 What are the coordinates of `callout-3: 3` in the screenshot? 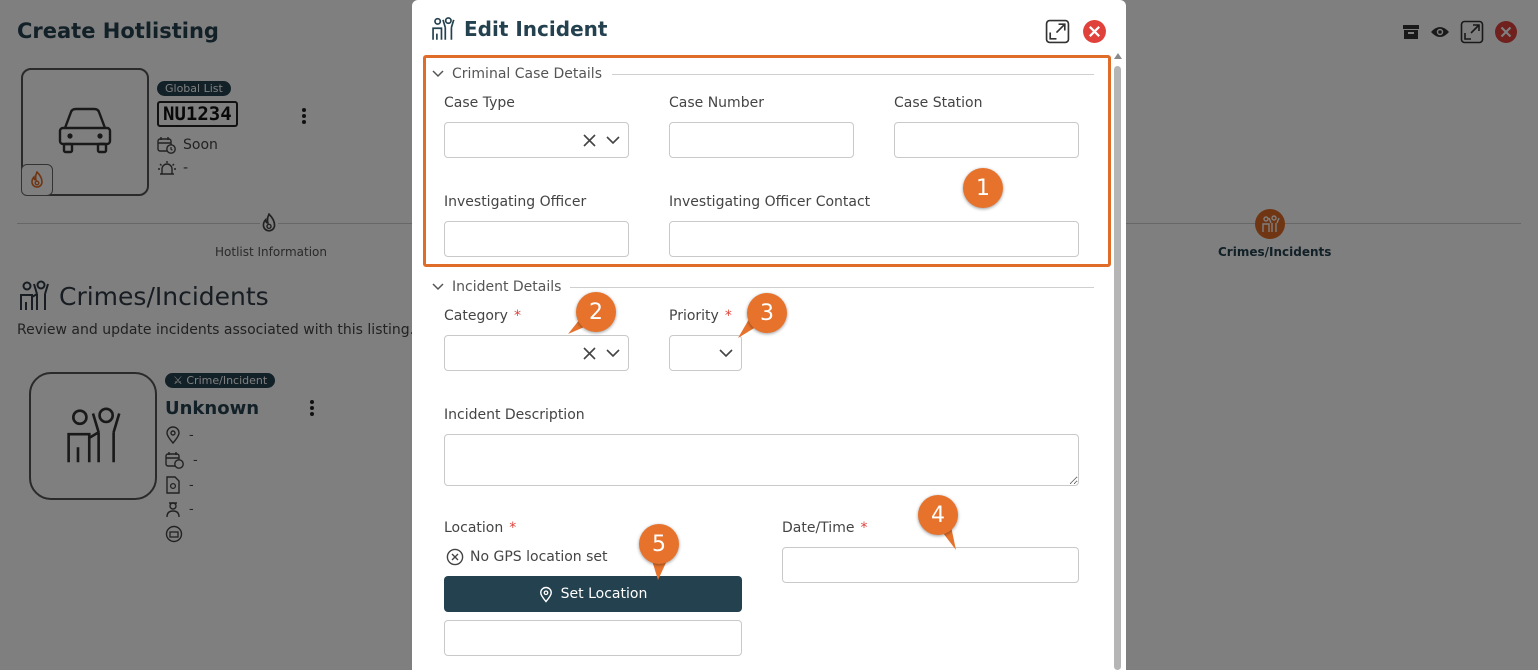 It's located at (767, 313).